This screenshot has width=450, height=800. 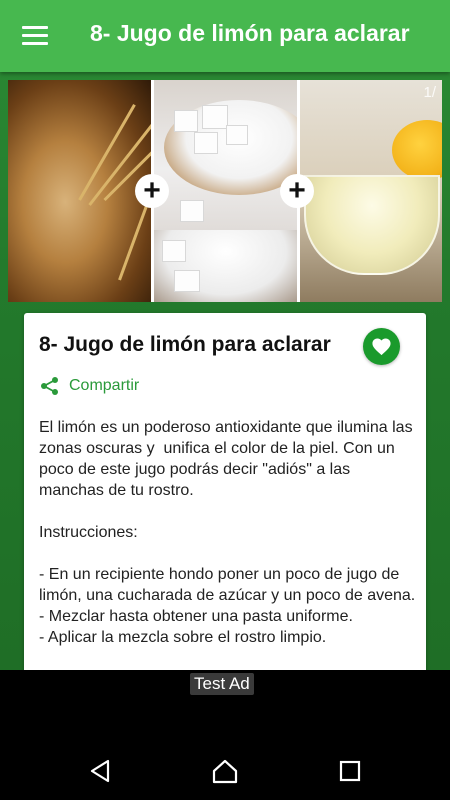 I want to click on sugar-image, so click(x=225, y=191).